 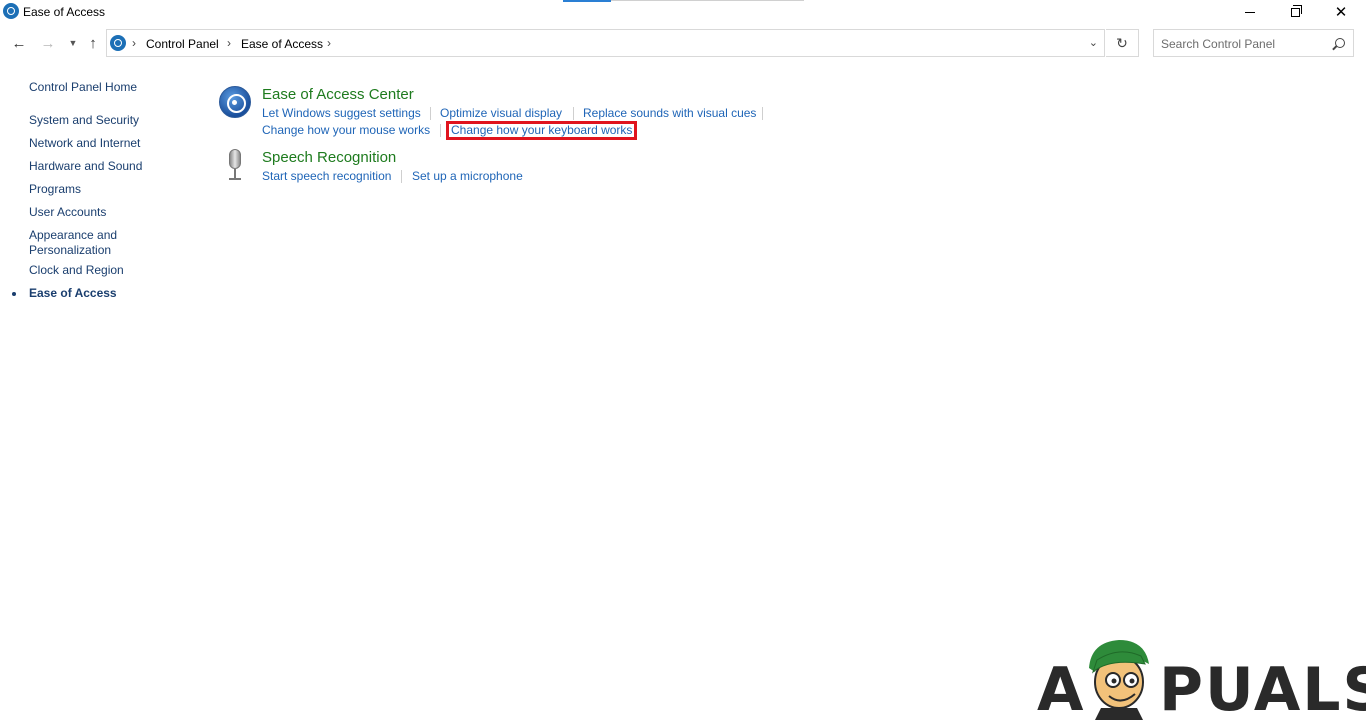 I want to click on chevron-down-icon: ▼, so click(x=73, y=43).